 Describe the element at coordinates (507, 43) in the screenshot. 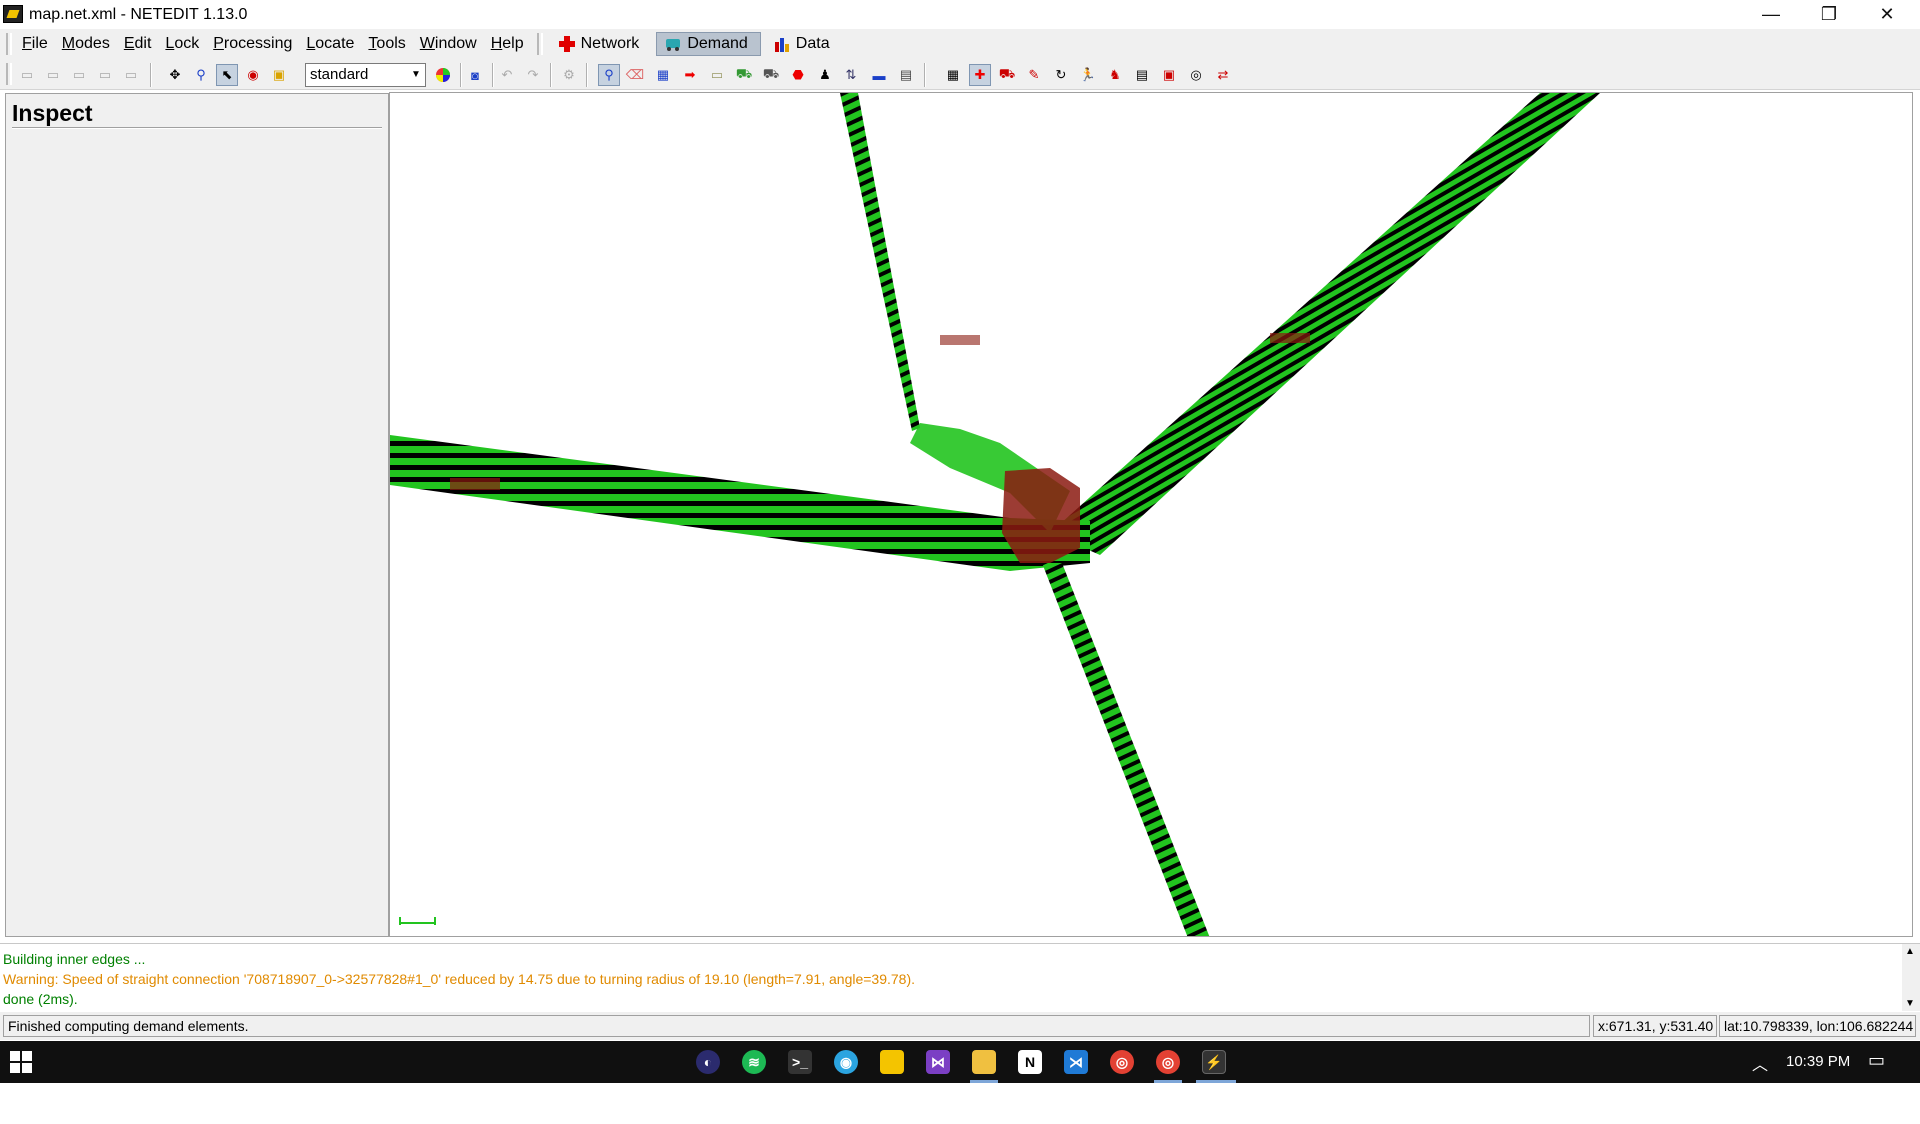

I see `menu-help: Help` at that location.